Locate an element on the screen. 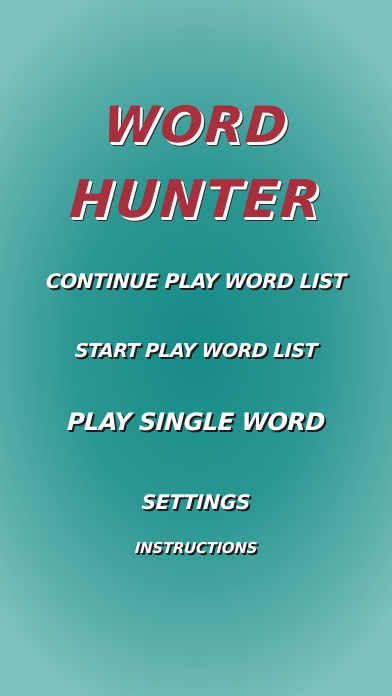  app-title-hunter: HUNTER is located at coordinates (196, 200).